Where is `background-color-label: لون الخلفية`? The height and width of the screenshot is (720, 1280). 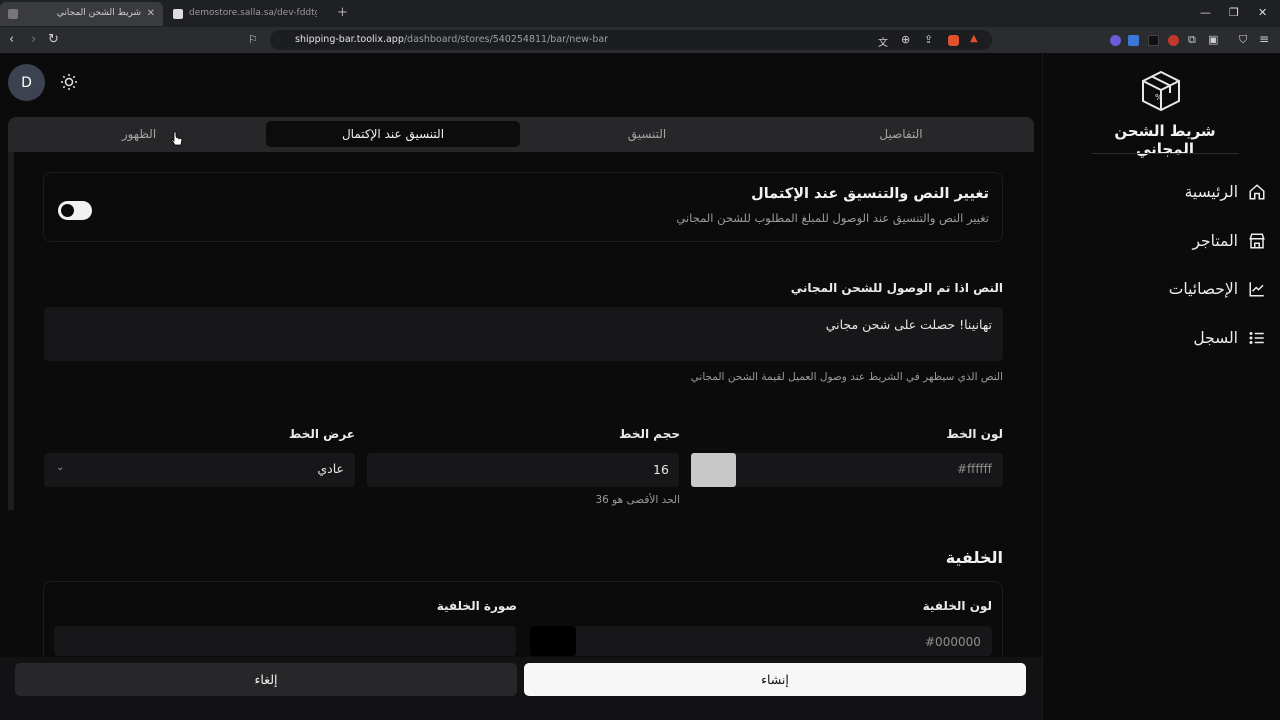 background-color-label: لون الخلفية is located at coordinates (957, 606).